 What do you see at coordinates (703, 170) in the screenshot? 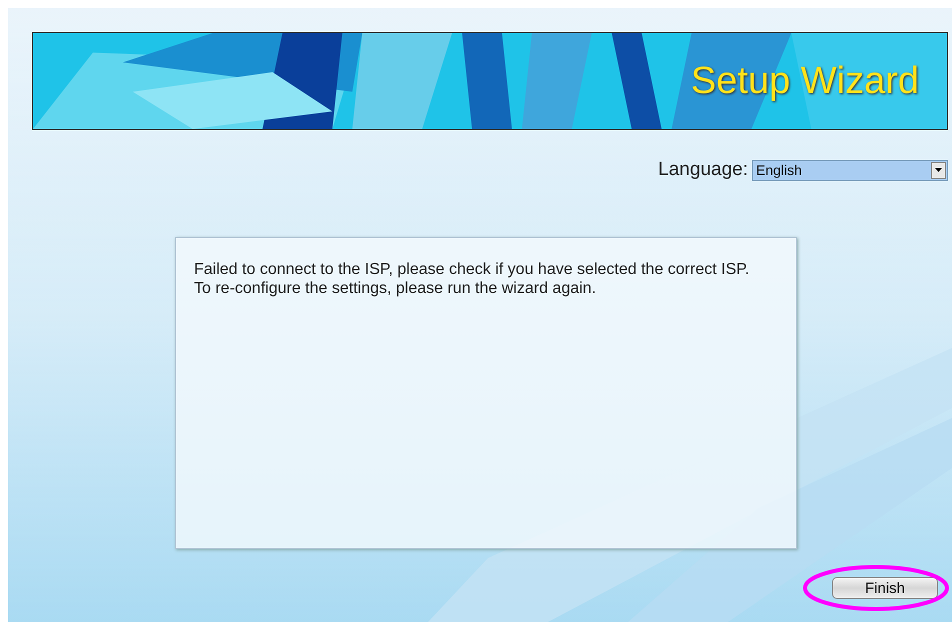
I see `language-label: Language:` at bounding box center [703, 170].